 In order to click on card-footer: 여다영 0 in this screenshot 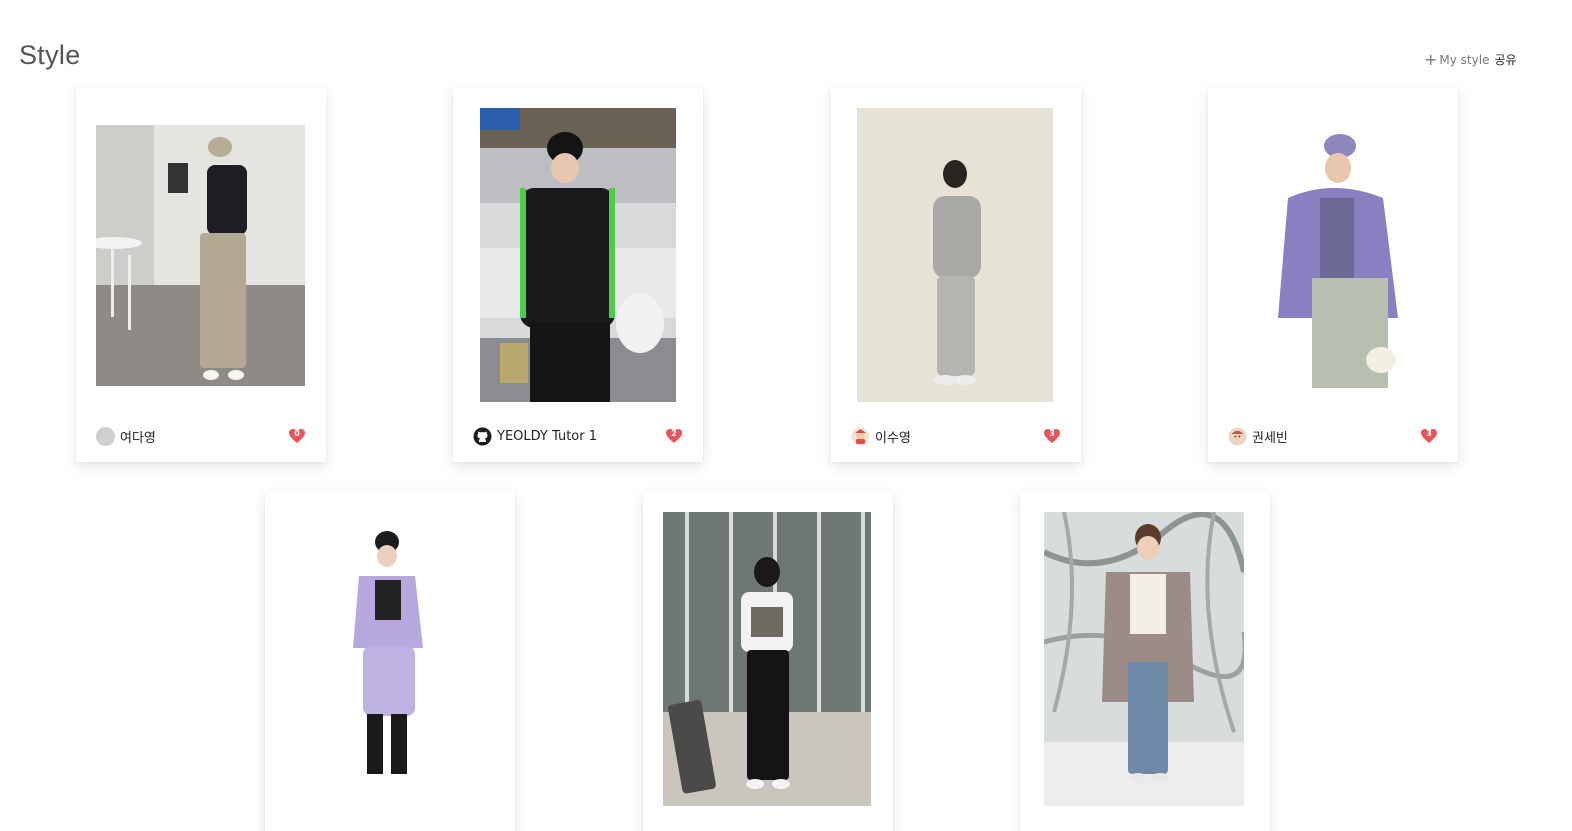, I will do `click(201, 436)`.